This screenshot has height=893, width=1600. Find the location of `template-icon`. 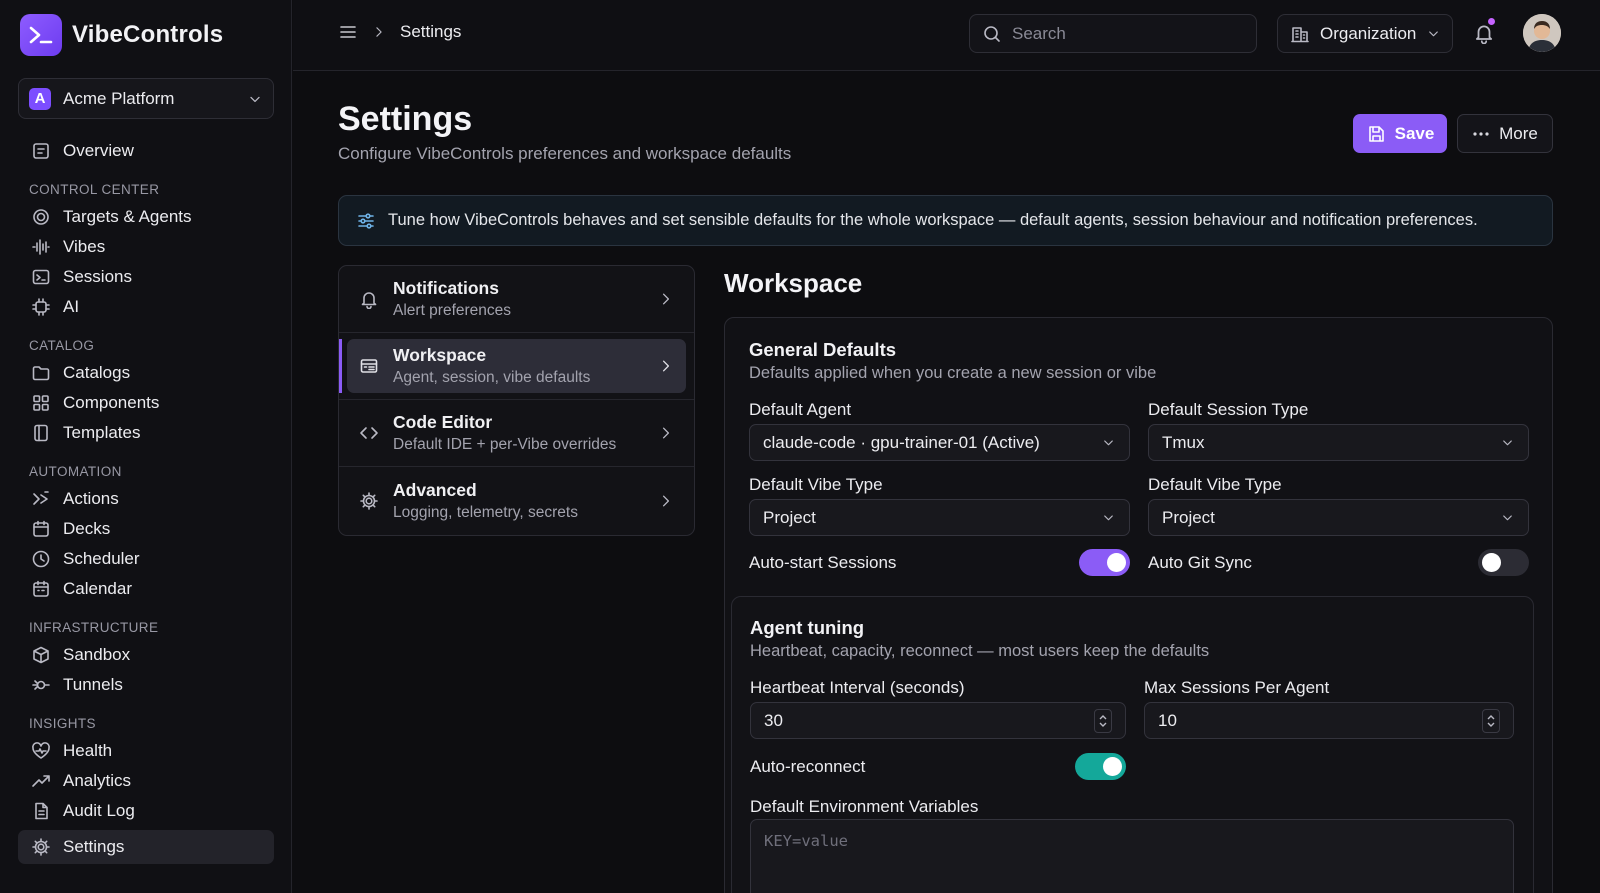

template-icon is located at coordinates (41, 433).